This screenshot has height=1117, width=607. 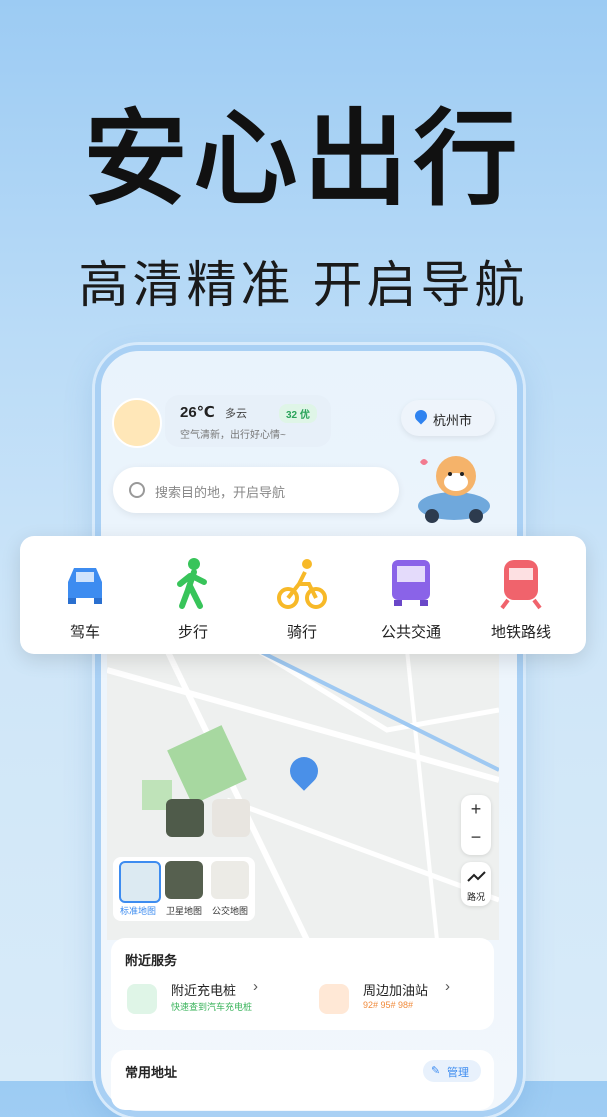 I want to click on mode-transit-label: 公共交通, so click(x=410, y=632).